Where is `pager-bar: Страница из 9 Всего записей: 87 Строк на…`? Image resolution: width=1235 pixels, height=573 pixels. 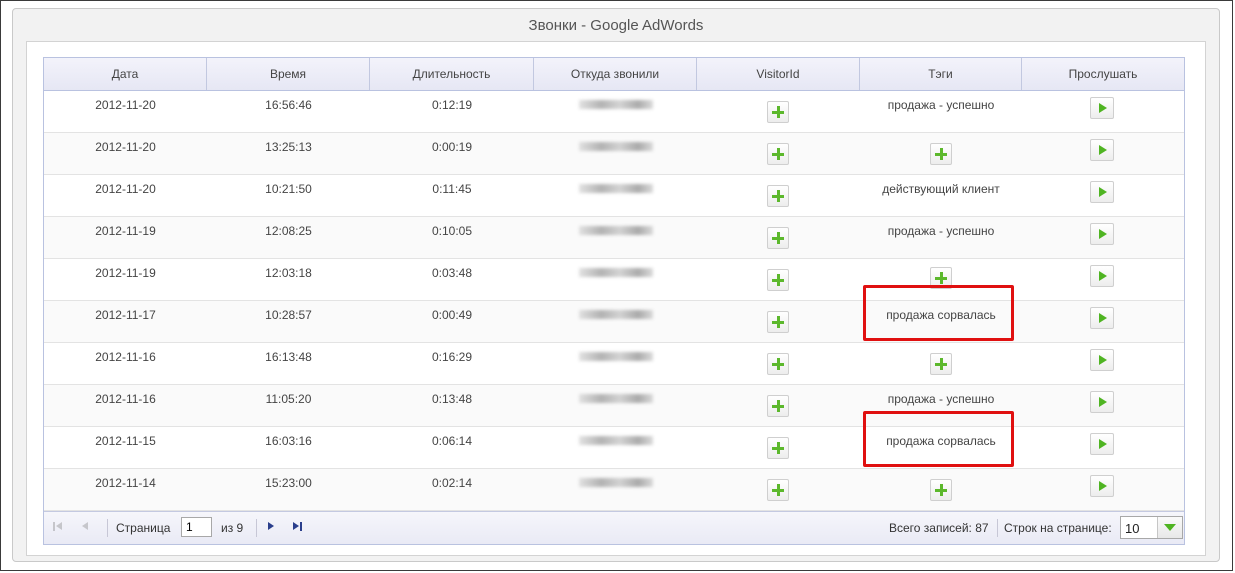
pager-bar: Страница из 9 Всего записей: 87 Строк на… is located at coordinates (614, 527).